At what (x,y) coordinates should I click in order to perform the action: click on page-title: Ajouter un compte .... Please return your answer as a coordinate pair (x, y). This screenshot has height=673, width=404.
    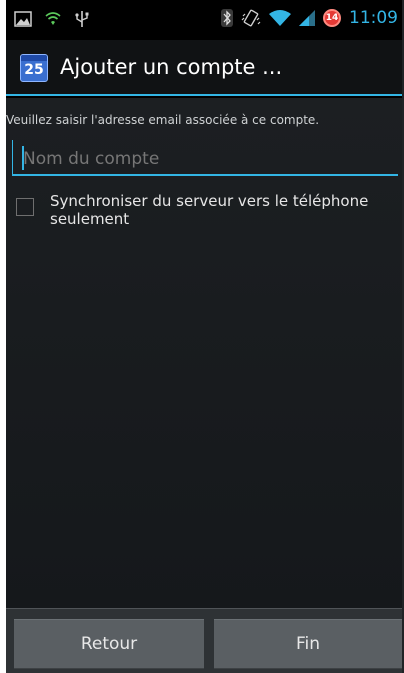
    Looking at the image, I should click on (171, 67).